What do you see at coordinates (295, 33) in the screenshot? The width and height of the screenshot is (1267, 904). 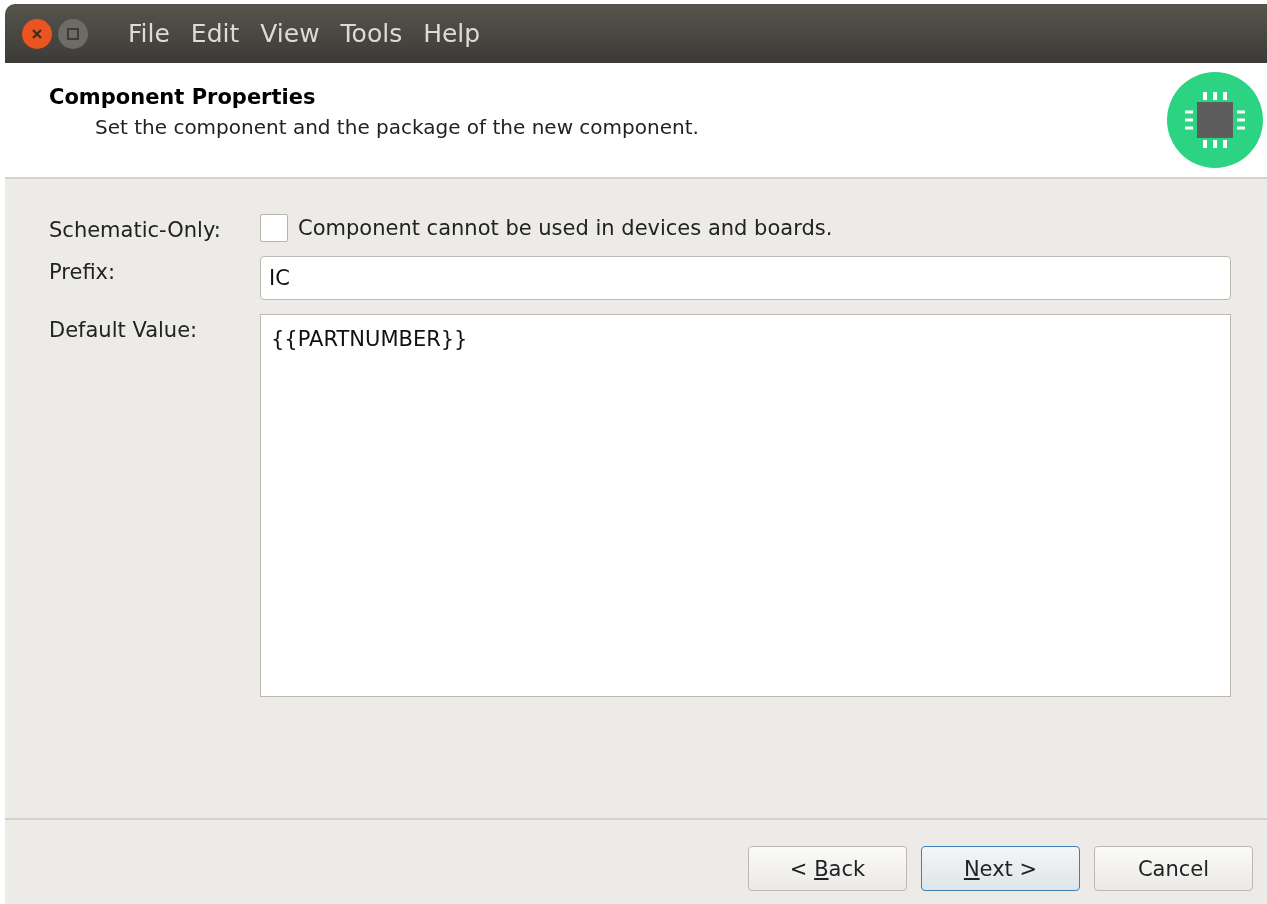 I see `menu-item: View` at bounding box center [295, 33].